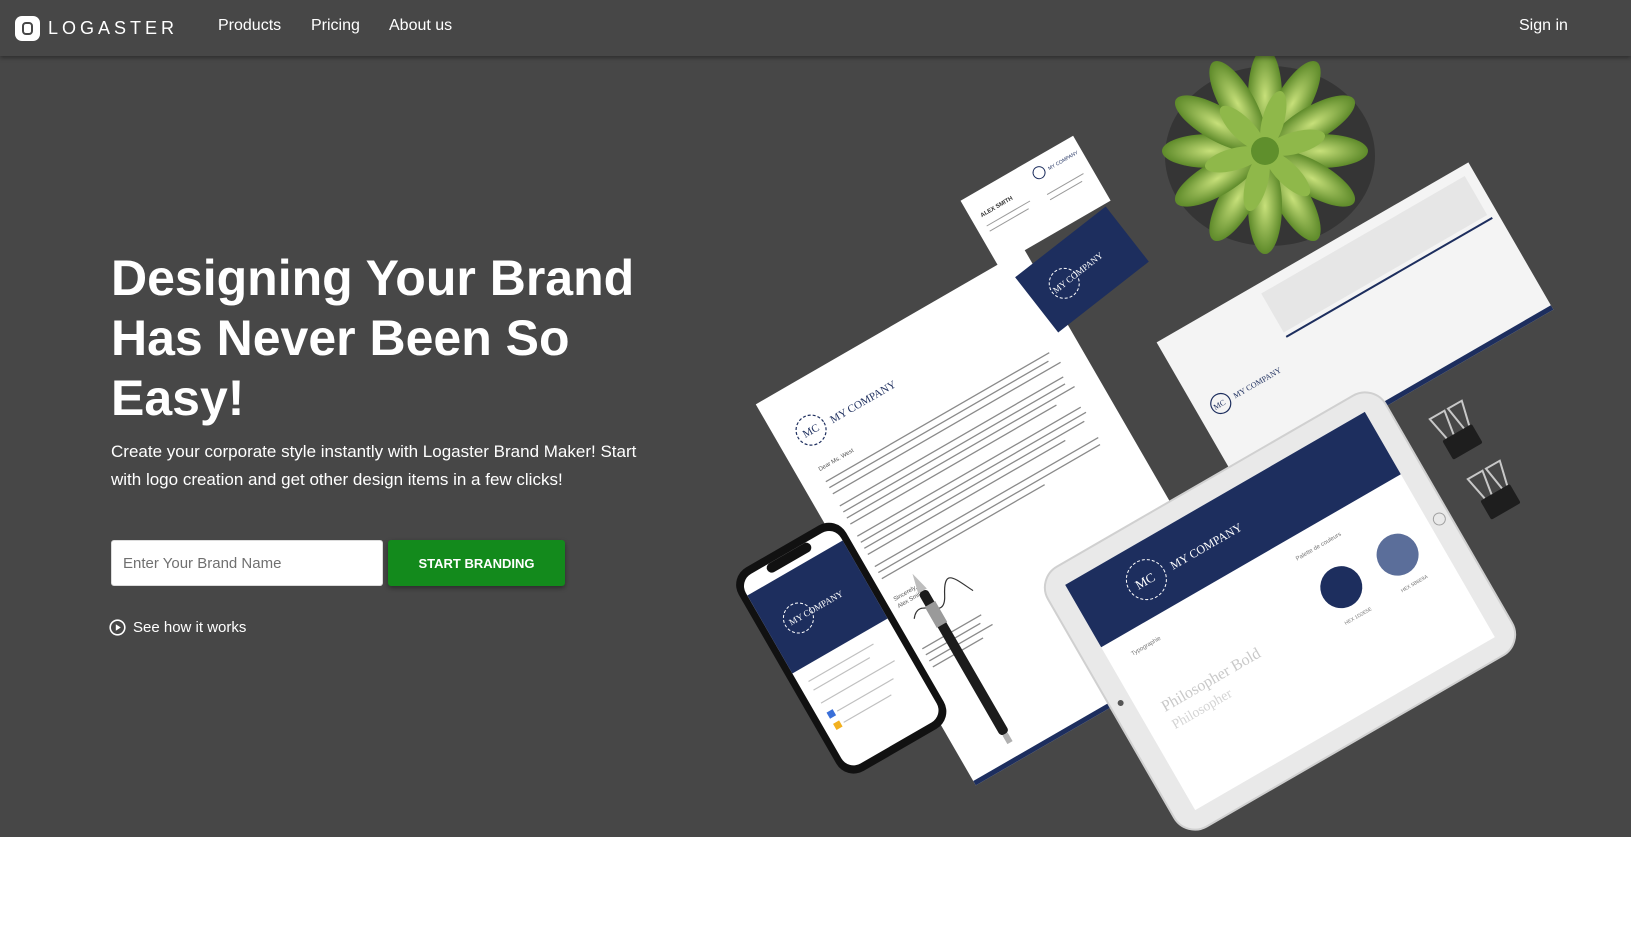 The width and height of the screenshot is (1631, 943). Describe the element at coordinates (249, 26) in the screenshot. I see `nav-products-link: Products` at that location.